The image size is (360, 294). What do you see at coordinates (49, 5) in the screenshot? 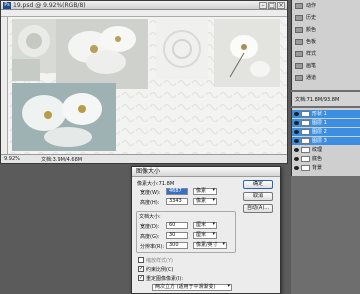
I see `document-title: 19.psd @ 9.92%(RGB/8)` at bounding box center [49, 5].